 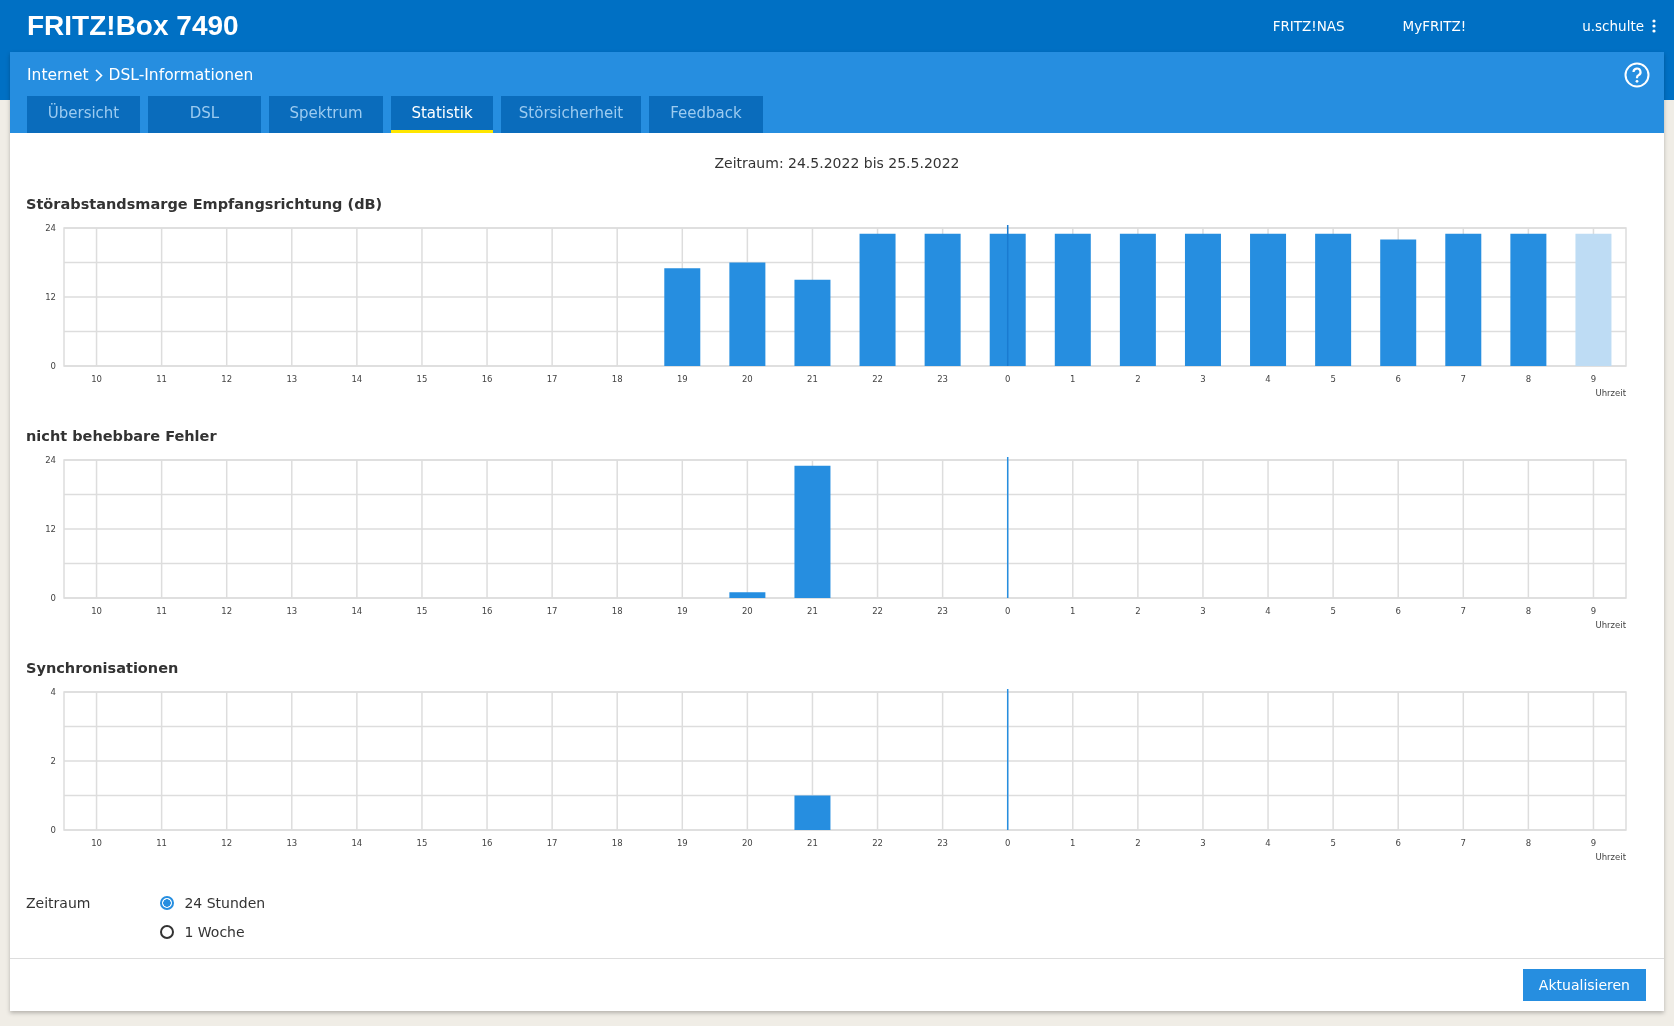 I want to click on chart-title: Störabstandsmarge Empfangsrichtung (dB), so click(x=205, y=204).